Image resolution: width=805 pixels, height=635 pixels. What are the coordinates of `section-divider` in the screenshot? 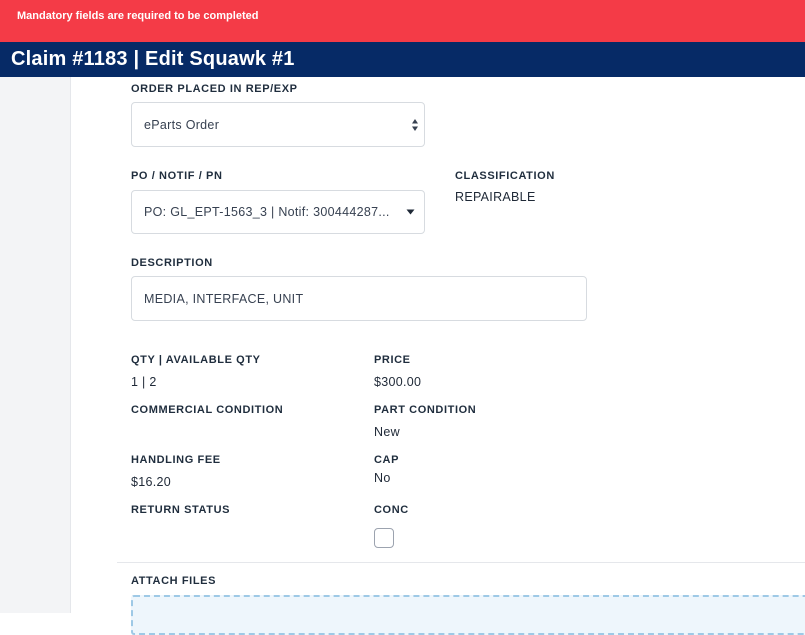 It's located at (461, 562).